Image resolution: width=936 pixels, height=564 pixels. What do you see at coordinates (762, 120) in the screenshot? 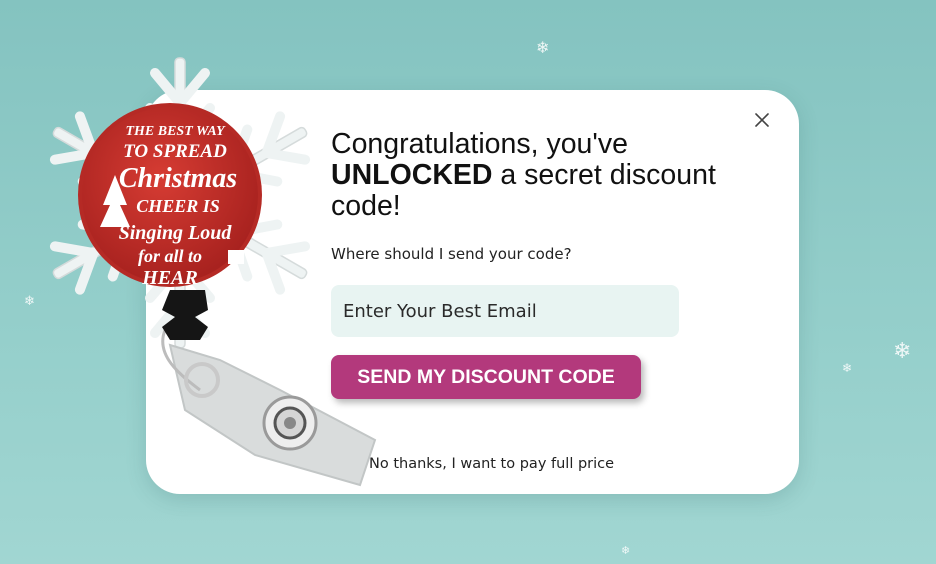
I see `close-icon` at bounding box center [762, 120].